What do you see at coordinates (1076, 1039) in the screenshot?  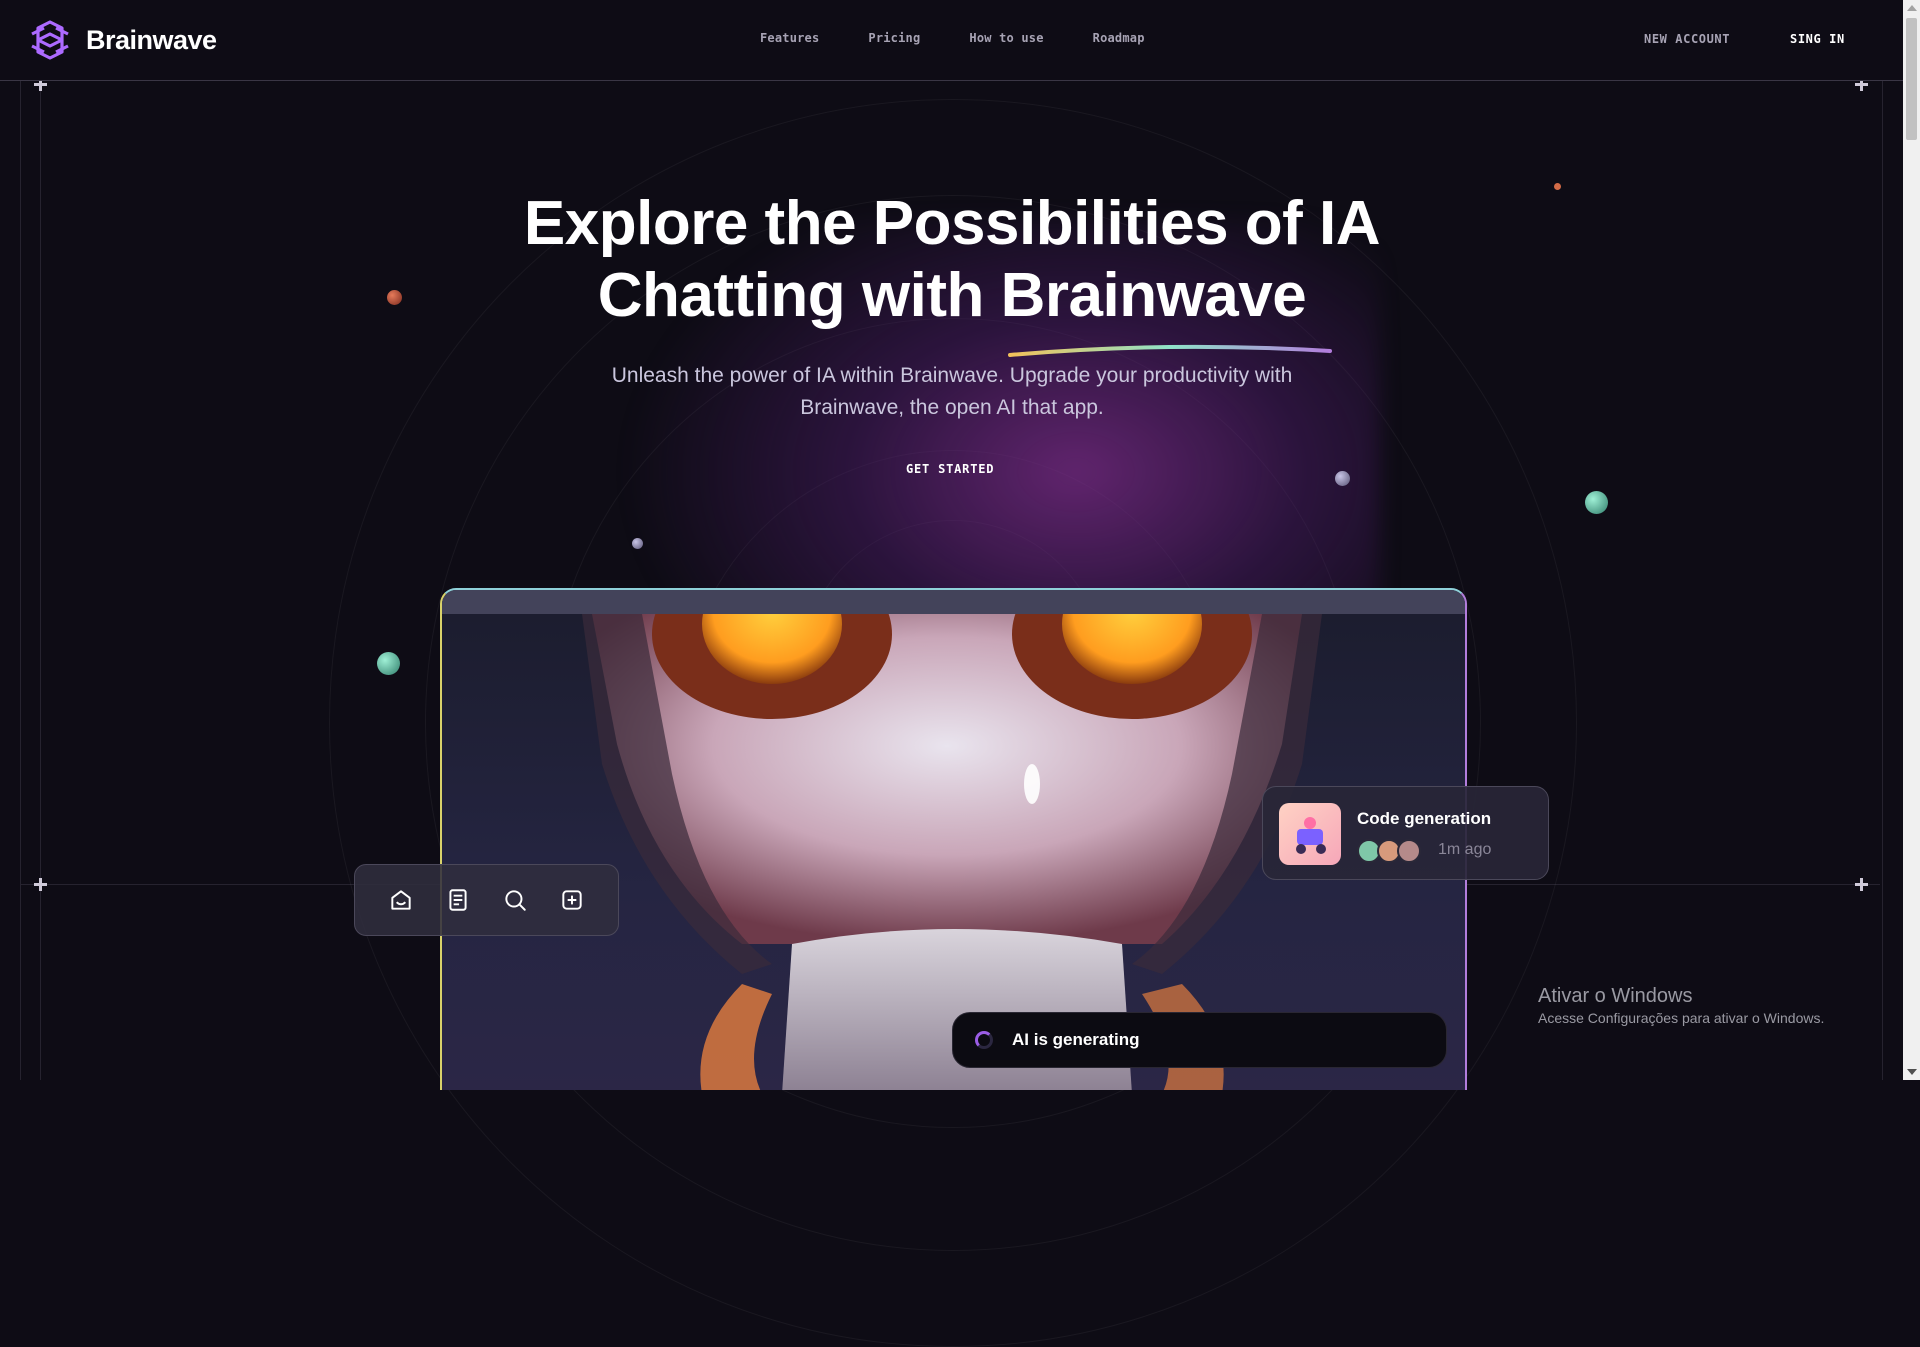 I see `ai-generating-label: AI is generating` at bounding box center [1076, 1039].